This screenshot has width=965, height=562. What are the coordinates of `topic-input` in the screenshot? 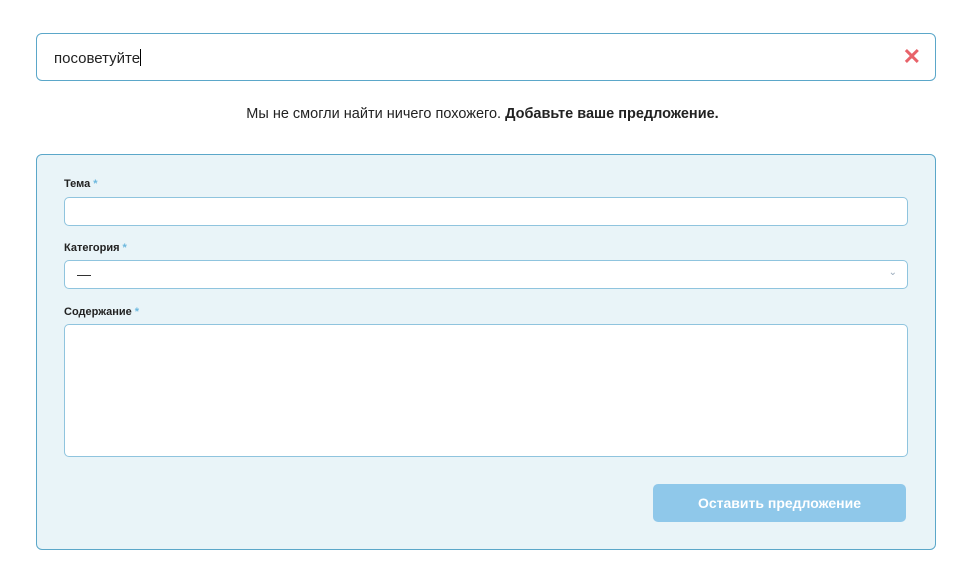 It's located at (486, 211).